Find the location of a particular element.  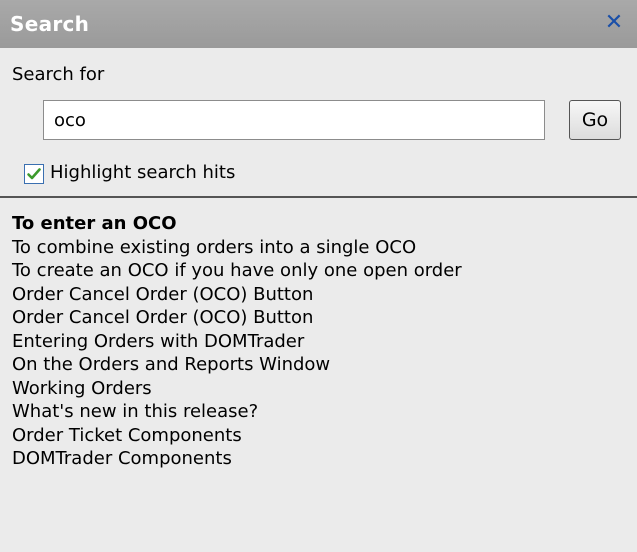

result-item: On the Orders and Reports Window is located at coordinates (237, 365).